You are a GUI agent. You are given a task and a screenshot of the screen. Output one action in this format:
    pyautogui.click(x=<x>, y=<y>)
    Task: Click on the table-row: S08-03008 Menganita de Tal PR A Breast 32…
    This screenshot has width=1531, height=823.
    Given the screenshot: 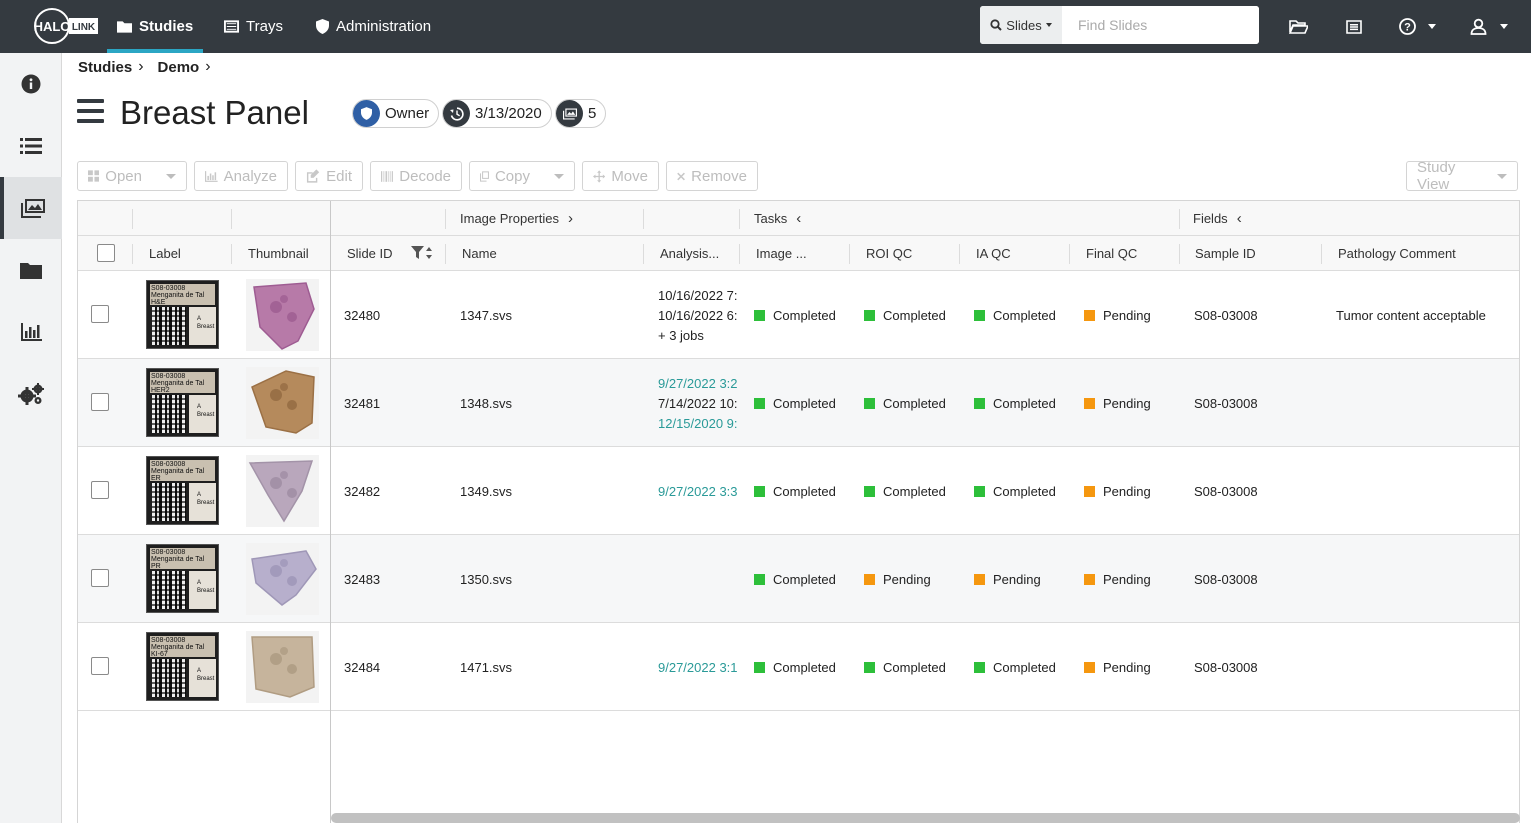 What is the action you would take?
    pyautogui.click(x=798, y=579)
    